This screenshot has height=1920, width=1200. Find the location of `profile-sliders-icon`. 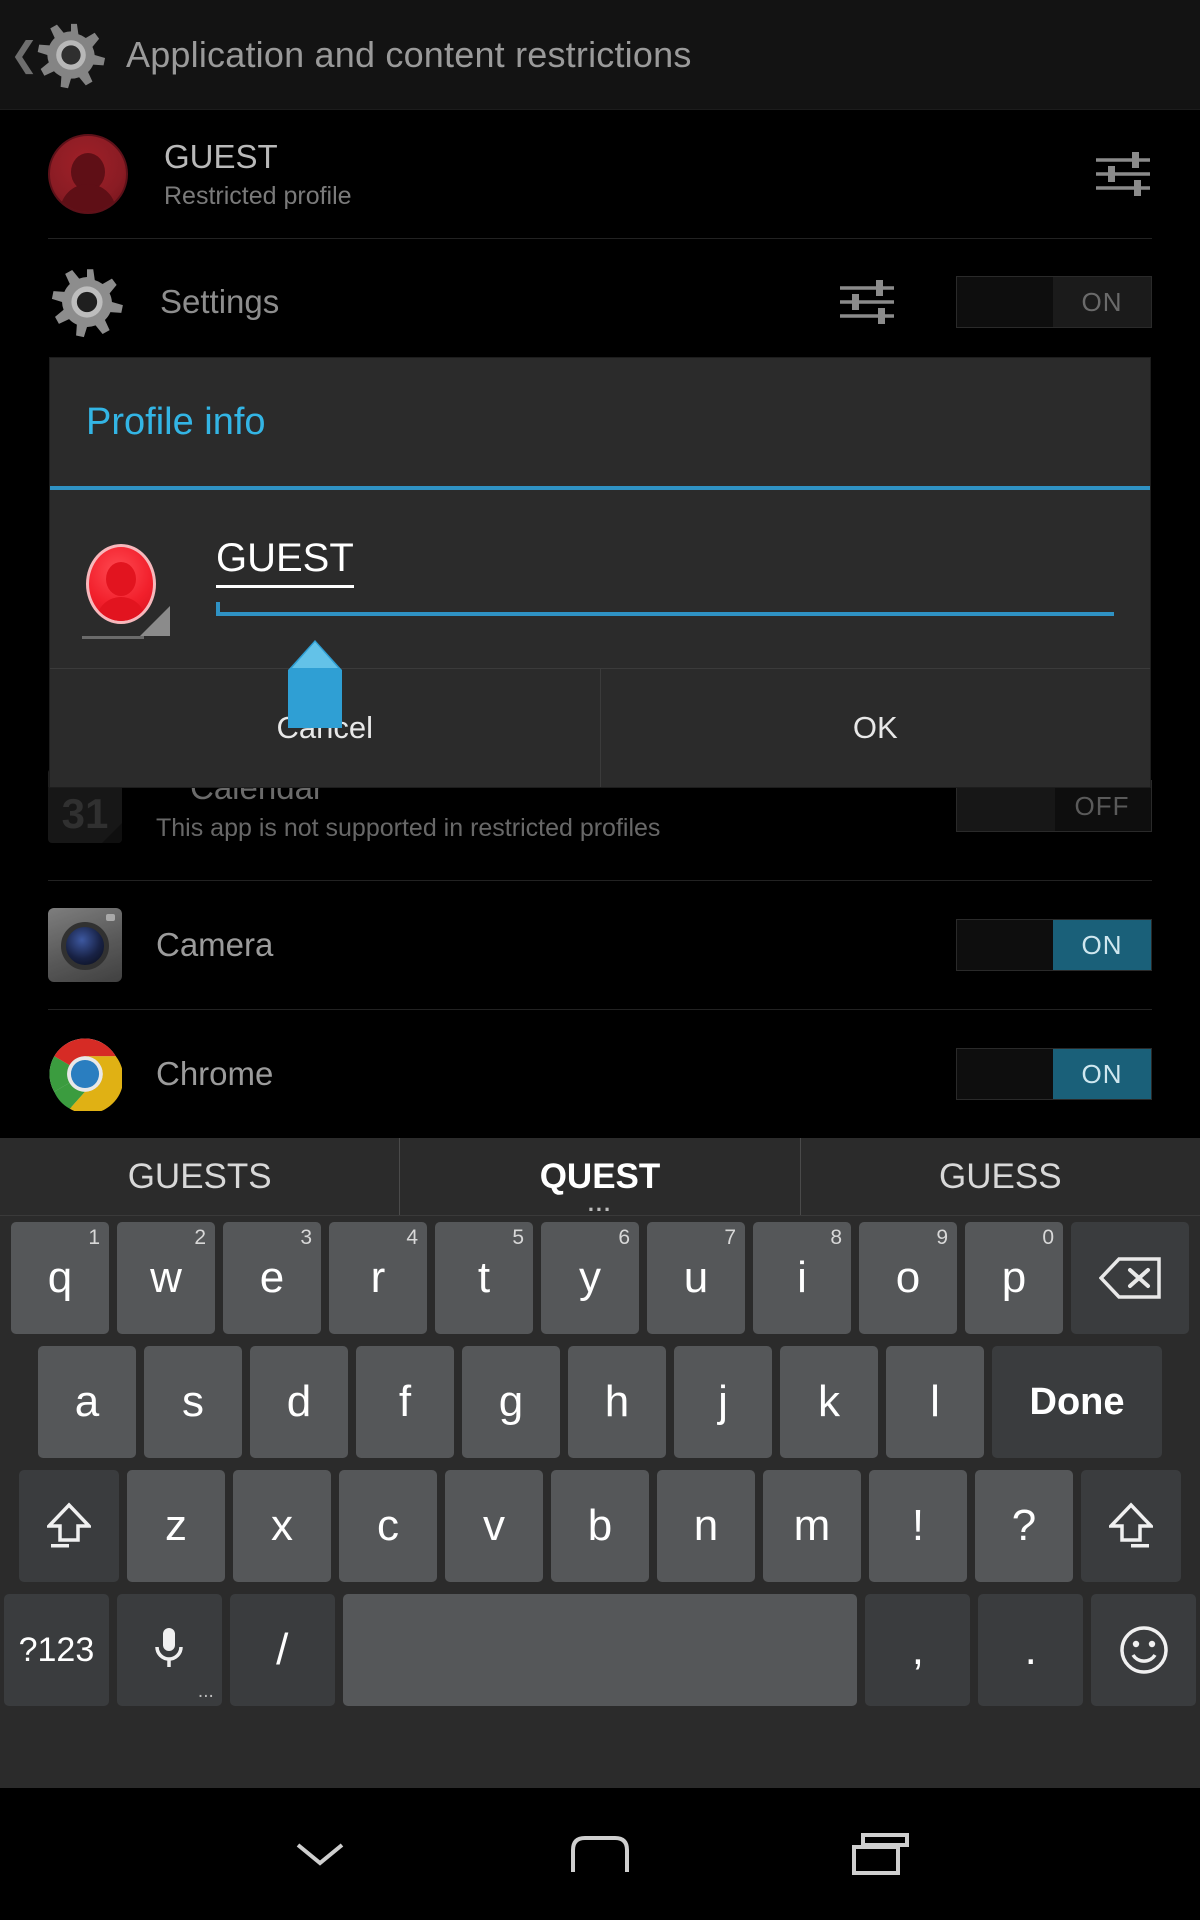

profile-sliders-icon is located at coordinates (1123, 174).